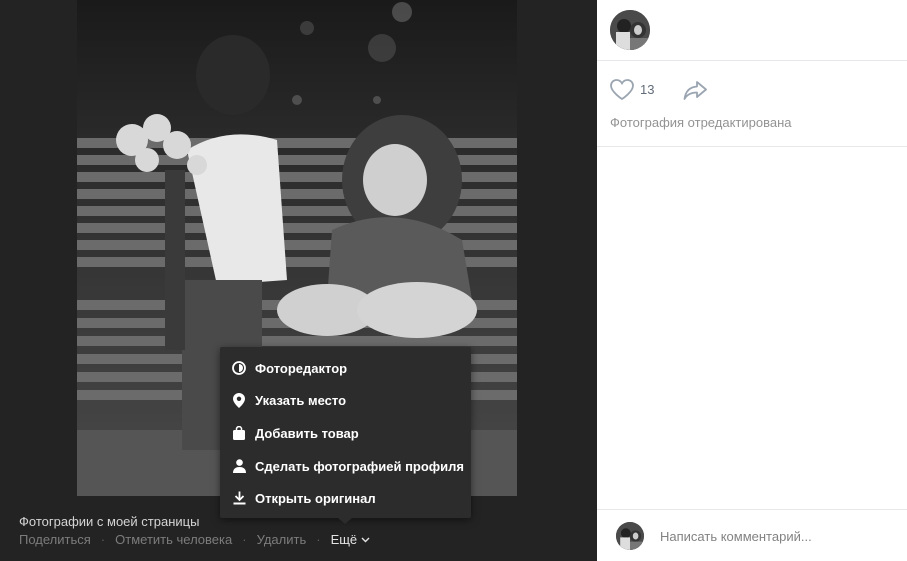 Image resolution: width=907 pixels, height=561 pixels. I want to click on chevron-down-icon, so click(365, 539).